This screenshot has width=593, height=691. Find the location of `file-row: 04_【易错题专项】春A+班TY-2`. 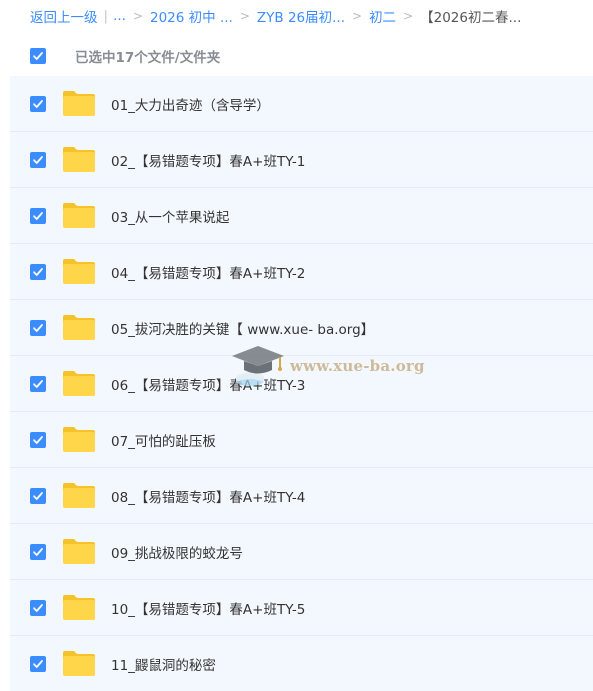

file-row: 04_【易错题专项】春A+班TY-2 is located at coordinates (301, 272).